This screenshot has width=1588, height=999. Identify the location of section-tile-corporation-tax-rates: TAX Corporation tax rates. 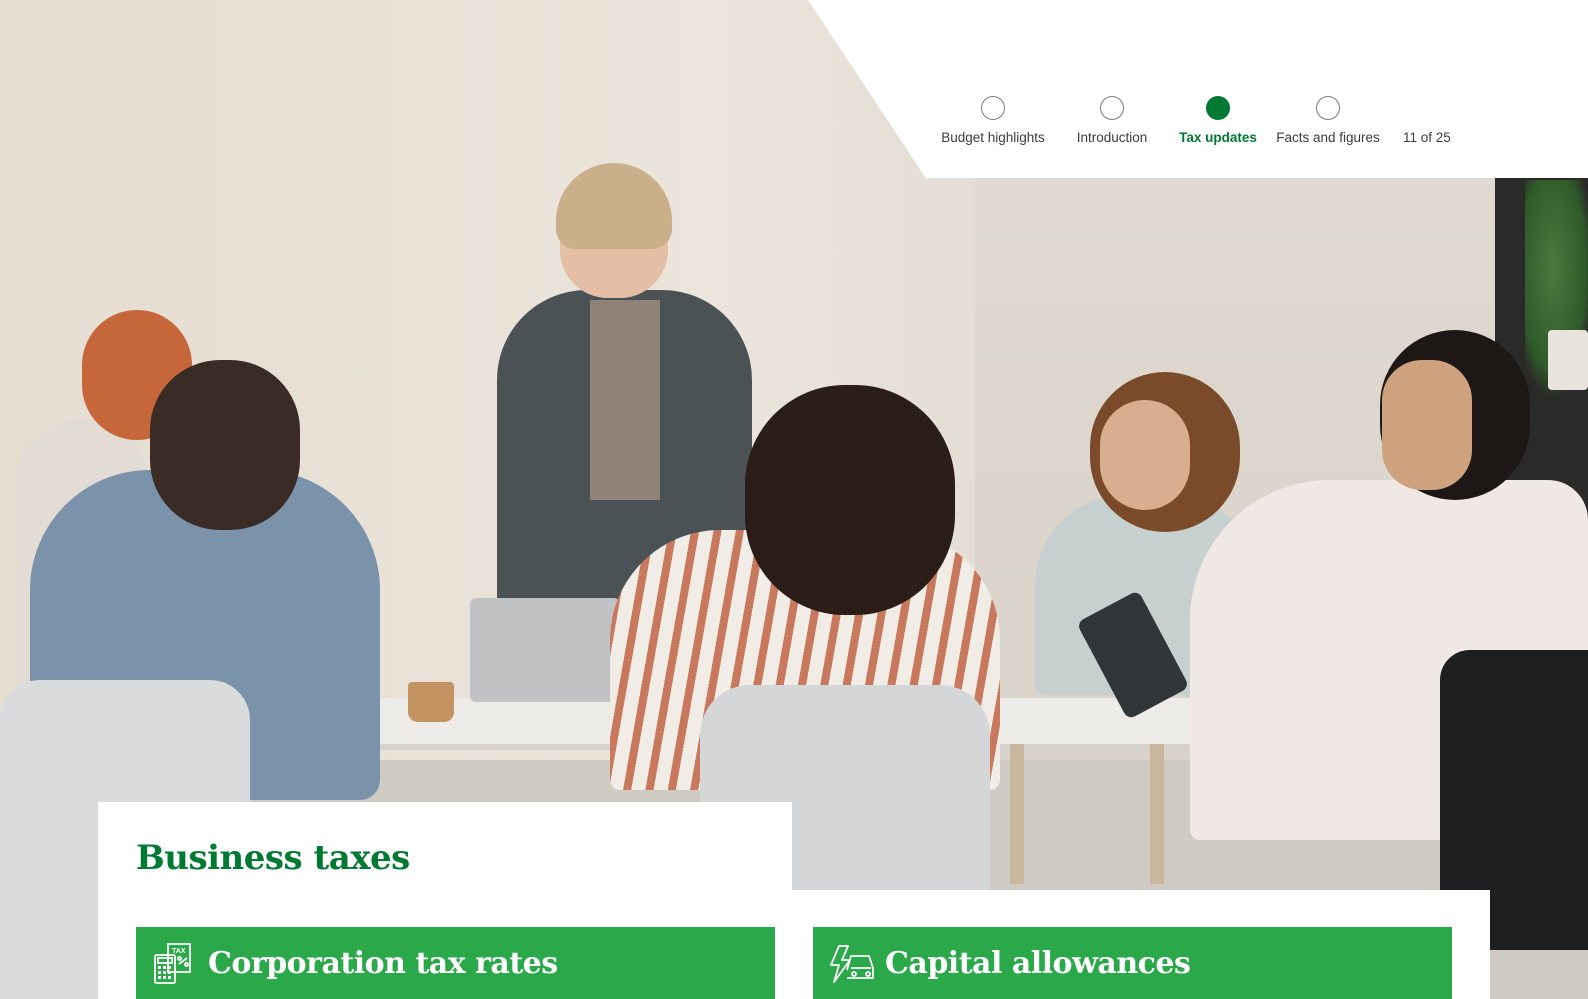
(455, 963).